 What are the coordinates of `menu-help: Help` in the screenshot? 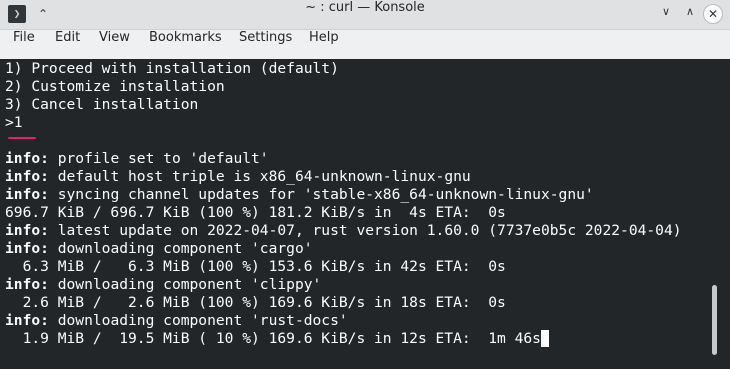 It's located at (324, 44).